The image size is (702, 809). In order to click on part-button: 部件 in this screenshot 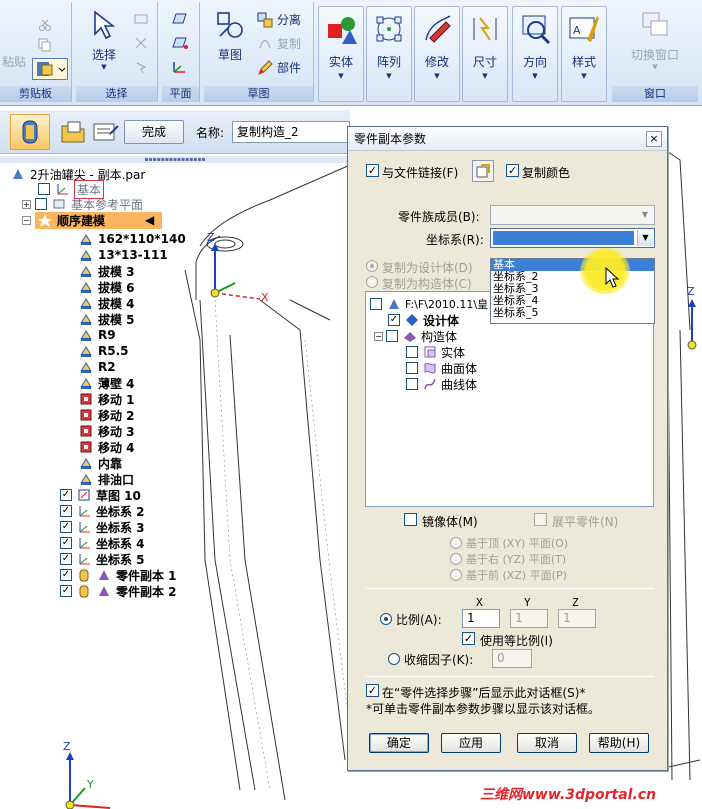, I will do `click(278, 68)`.